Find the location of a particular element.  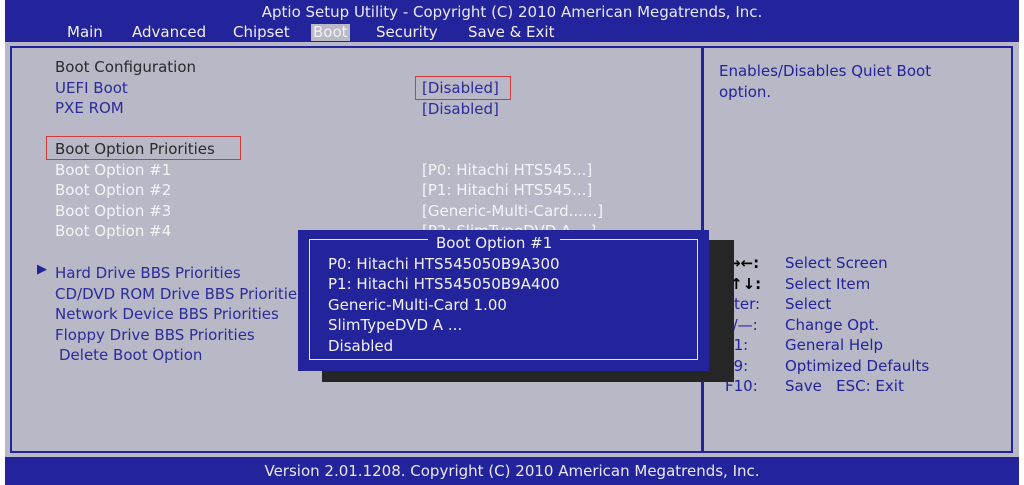

up-down-arrows-icon: ↑↓: is located at coordinates (746, 284).